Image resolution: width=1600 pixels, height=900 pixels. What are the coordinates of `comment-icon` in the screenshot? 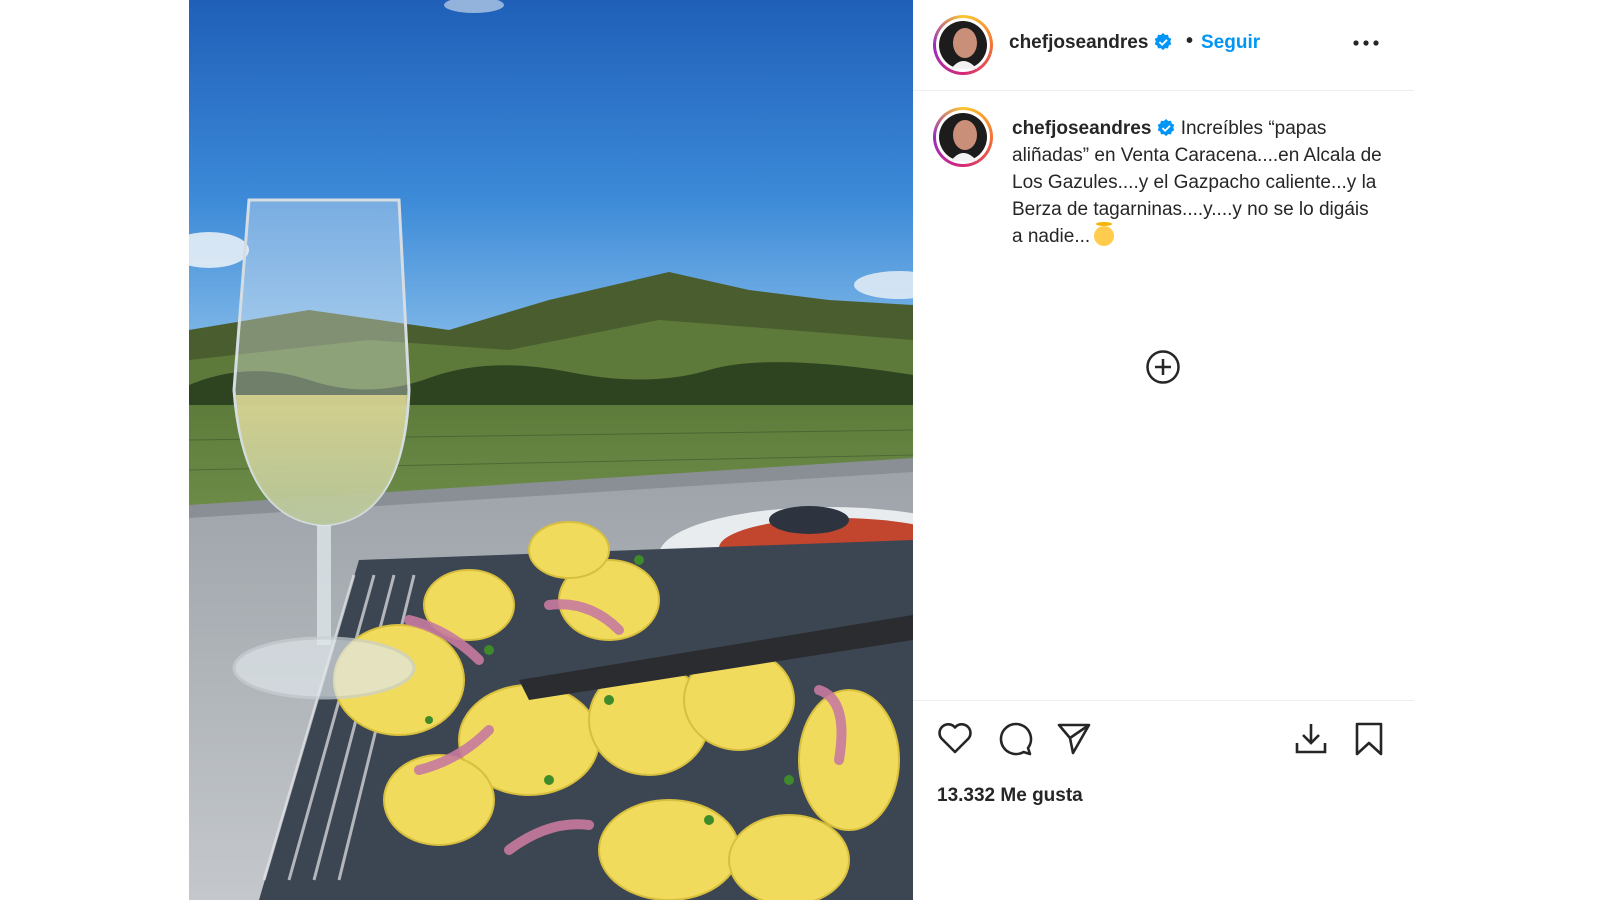 It's located at (1015, 739).